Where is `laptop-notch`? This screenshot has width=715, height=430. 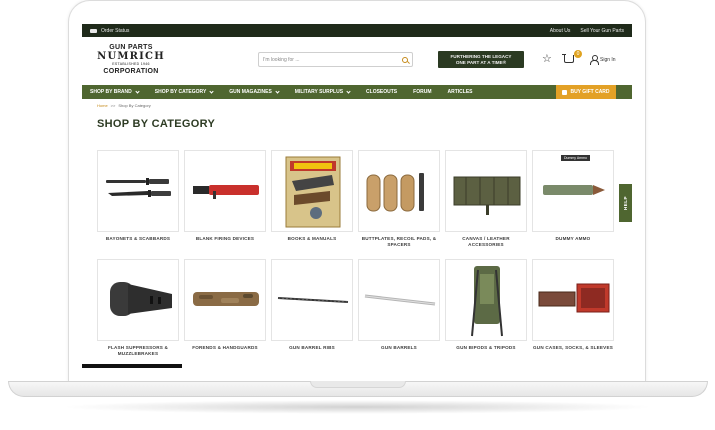
laptop-notch is located at coordinates (358, 384).